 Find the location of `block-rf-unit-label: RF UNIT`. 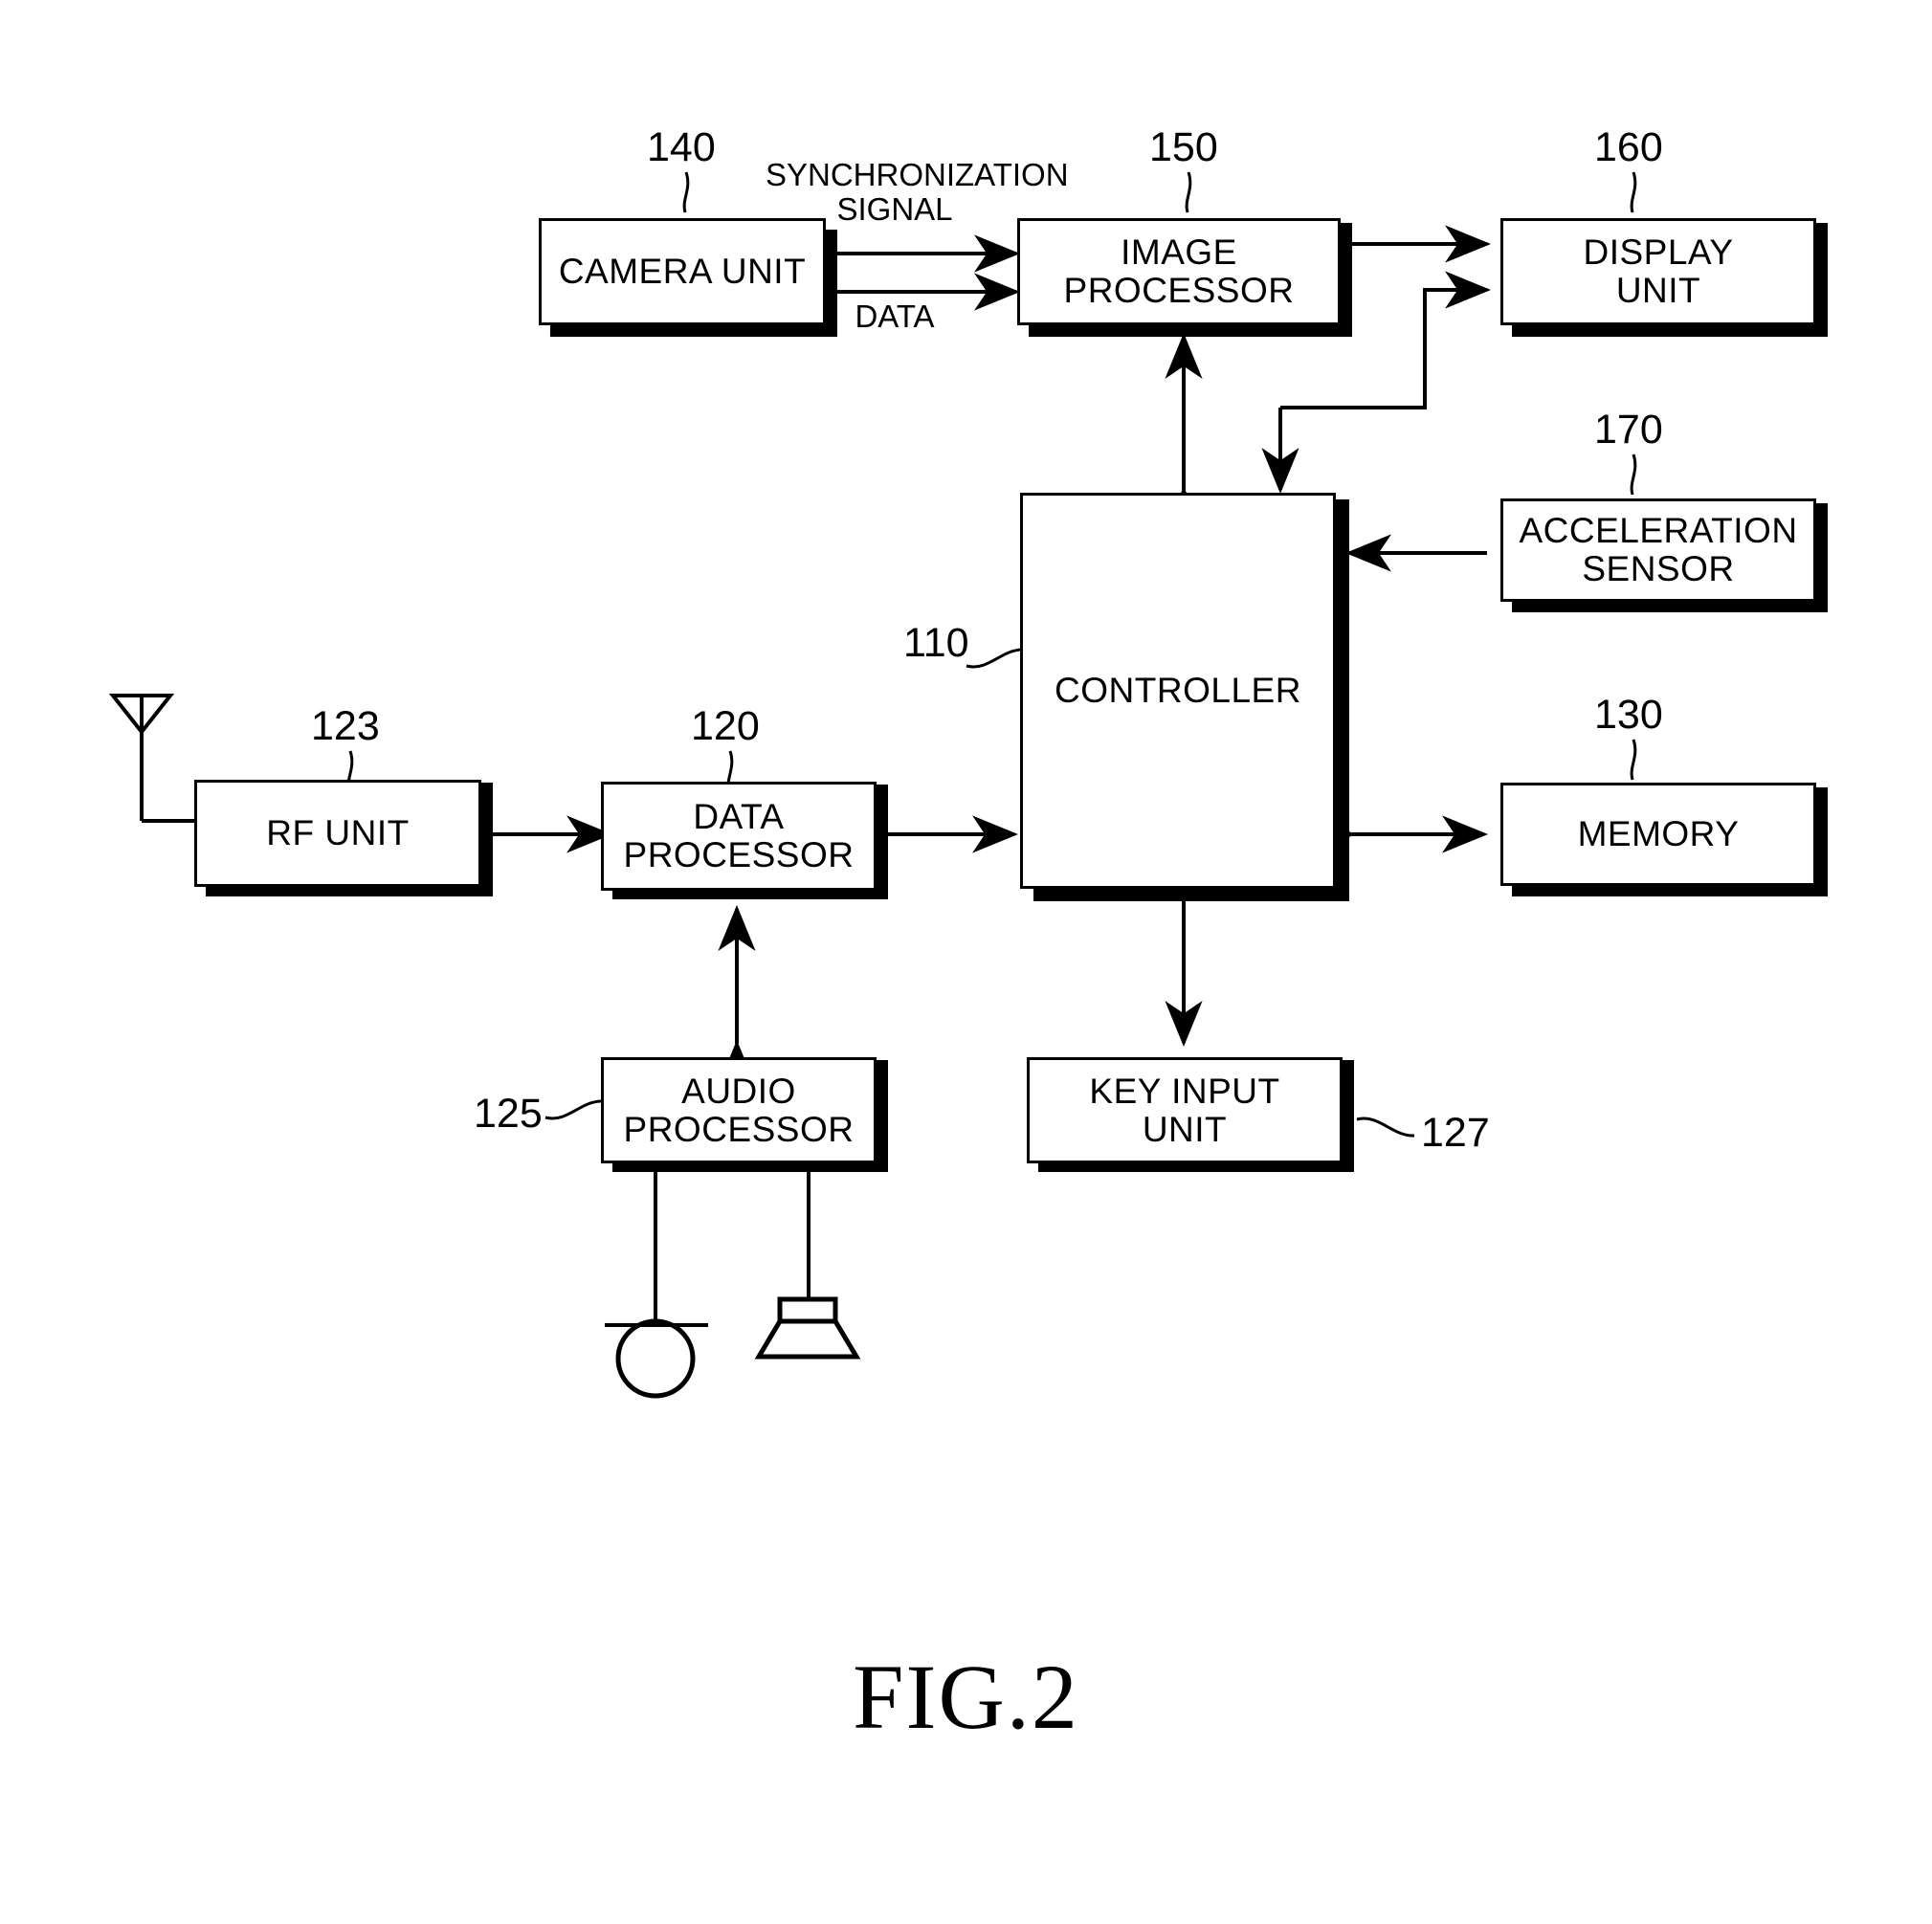

block-rf-unit-label: RF UNIT is located at coordinates (338, 833).